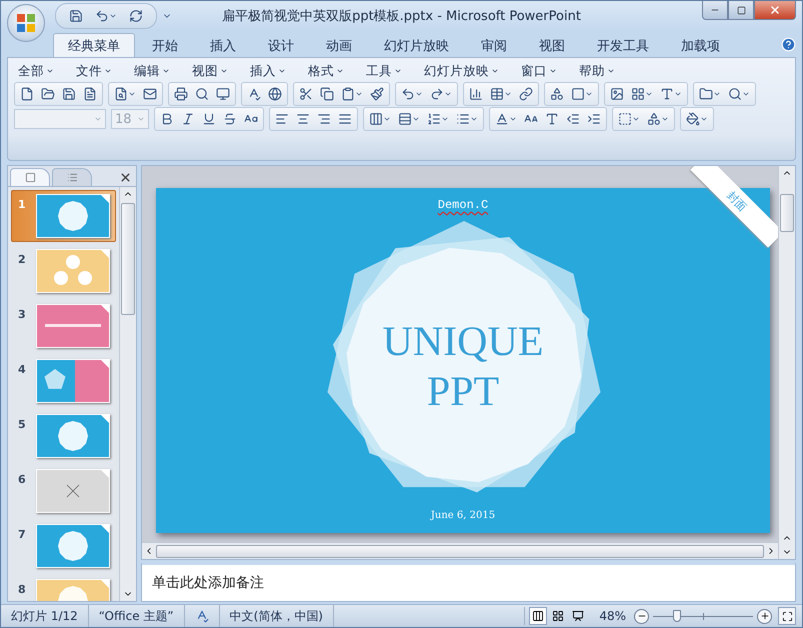 Image resolution: width=803 pixels, height=628 pixels. What do you see at coordinates (348, 94) in the screenshot?
I see `paste-icon` at bounding box center [348, 94].